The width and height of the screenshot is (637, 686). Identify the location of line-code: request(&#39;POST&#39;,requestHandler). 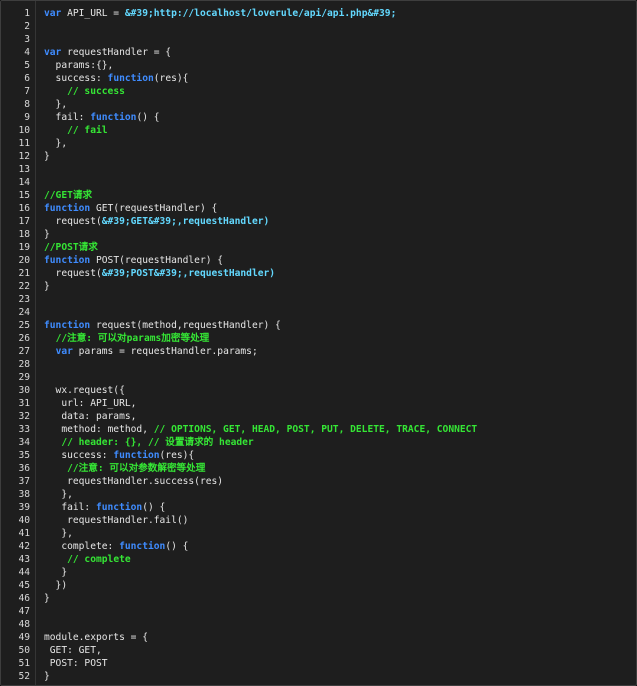
(160, 273).